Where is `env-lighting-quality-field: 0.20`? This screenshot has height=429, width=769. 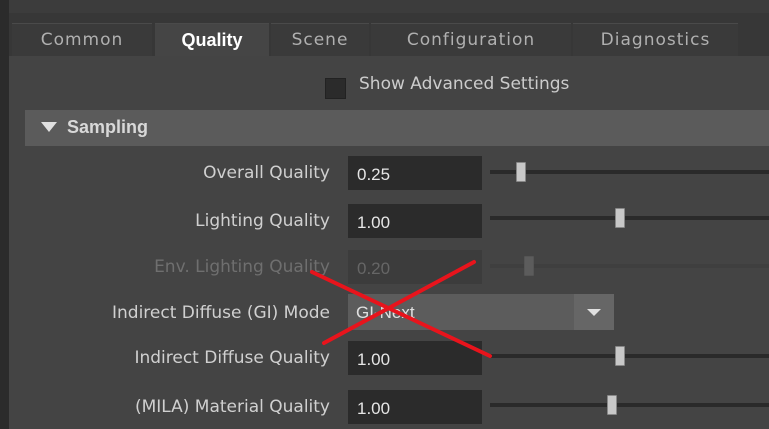 env-lighting-quality-field: 0.20 is located at coordinates (415, 267).